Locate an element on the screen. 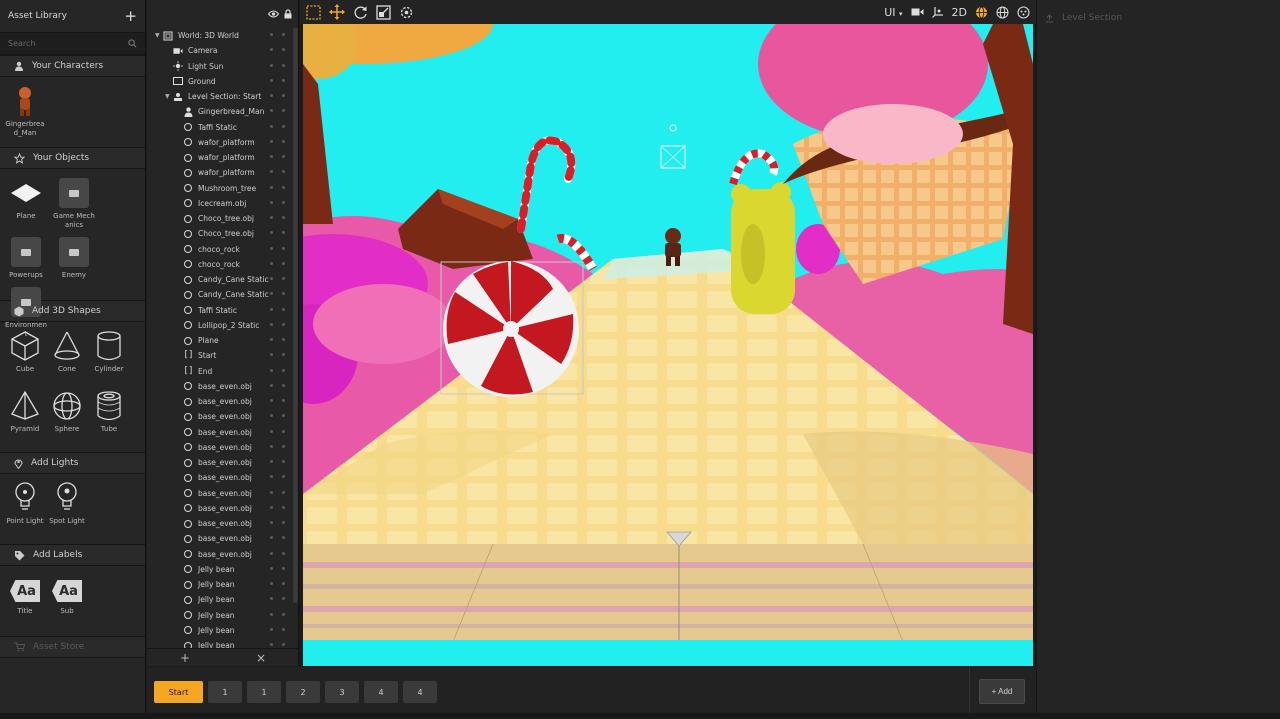 This screenshot has height=719, width=1280. level-tab: 2 is located at coordinates (303, 692).